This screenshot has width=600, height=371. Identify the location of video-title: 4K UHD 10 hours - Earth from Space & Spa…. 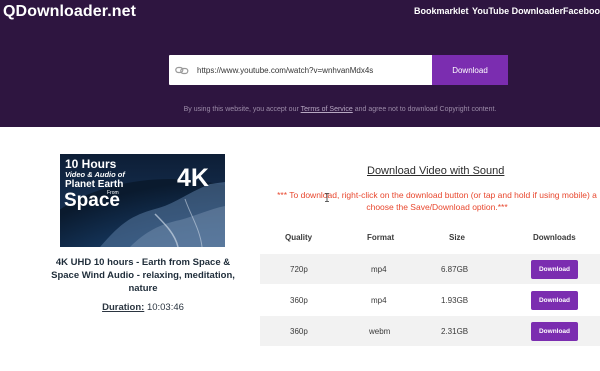
(143, 275).